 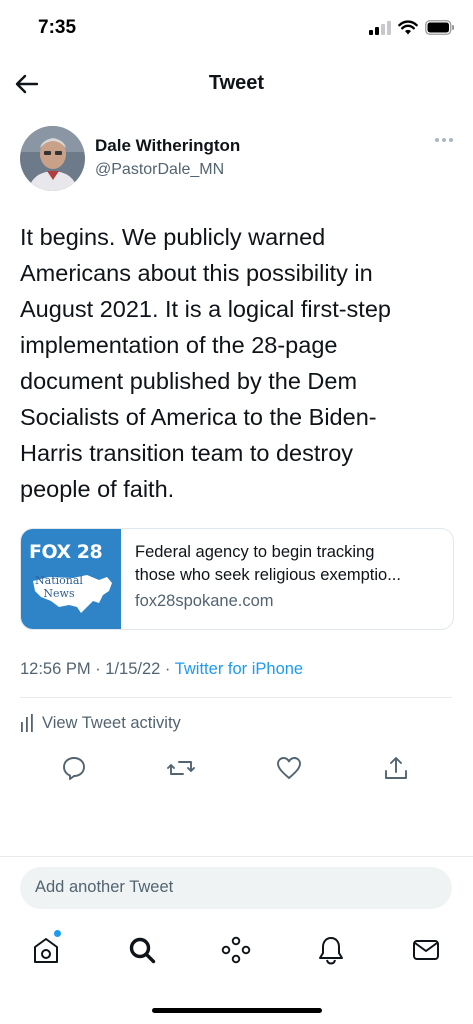 I want to click on notification-dot, so click(x=57, y=933).